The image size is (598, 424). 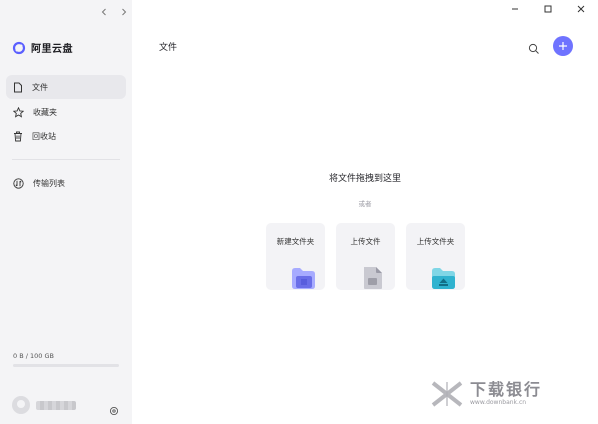 I want to click on new-folder-icon, so click(x=303, y=278).